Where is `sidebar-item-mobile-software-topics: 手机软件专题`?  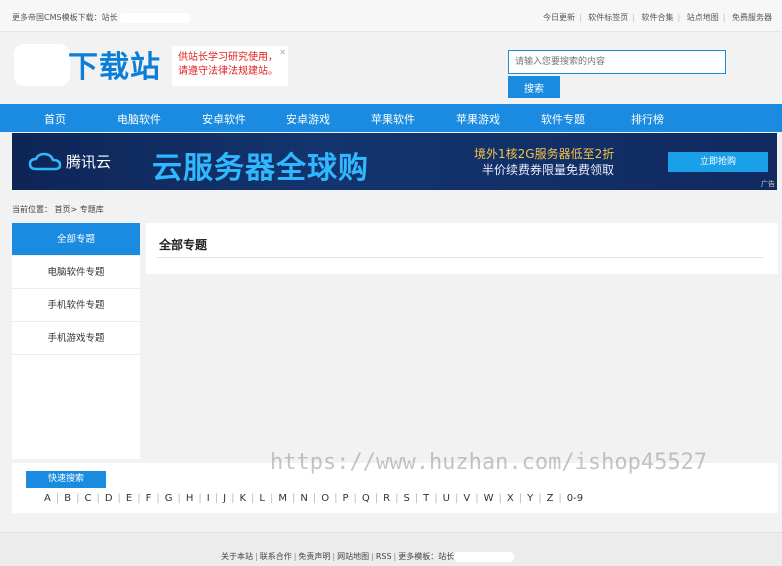
sidebar-item-mobile-software-topics: 手机软件专题 is located at coordinates (76, 305).